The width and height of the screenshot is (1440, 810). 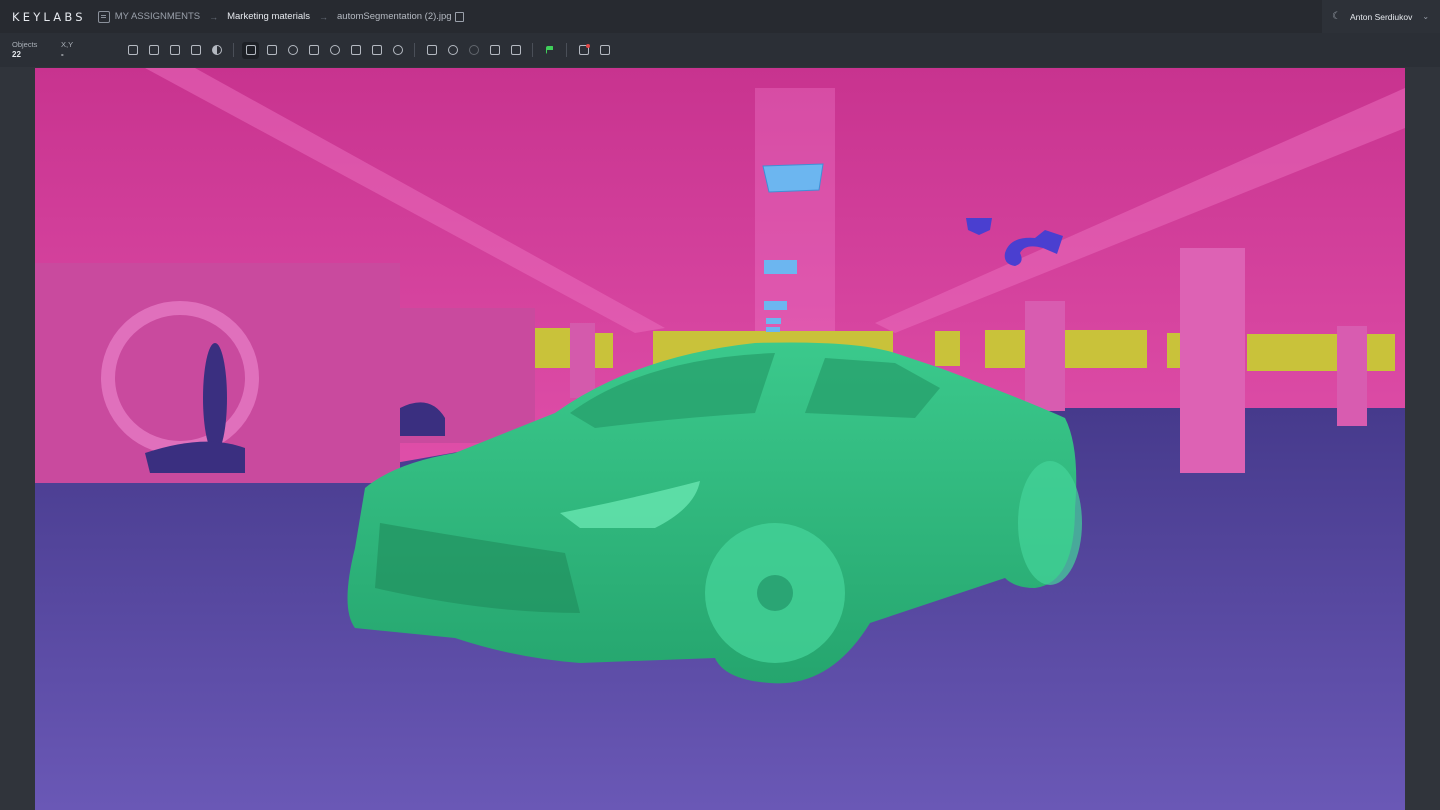 What do you see at coordinates (268, 16) in the screenshot?
I see `breadcrumb-project: Marketing materials` at bounding box center [268, 16].